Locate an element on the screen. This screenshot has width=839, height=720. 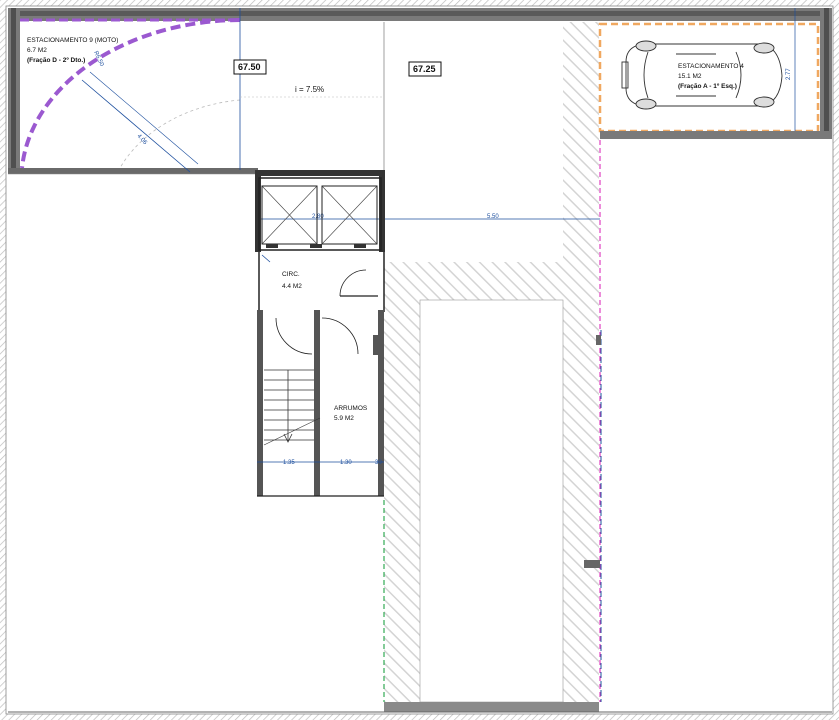
moto-parking-fraction: (Fração D - 2º Dto.) is located at coordinates (56, 60).